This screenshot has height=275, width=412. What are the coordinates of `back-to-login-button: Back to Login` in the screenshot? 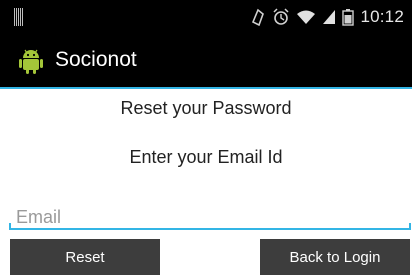 It's located at (335, 257).